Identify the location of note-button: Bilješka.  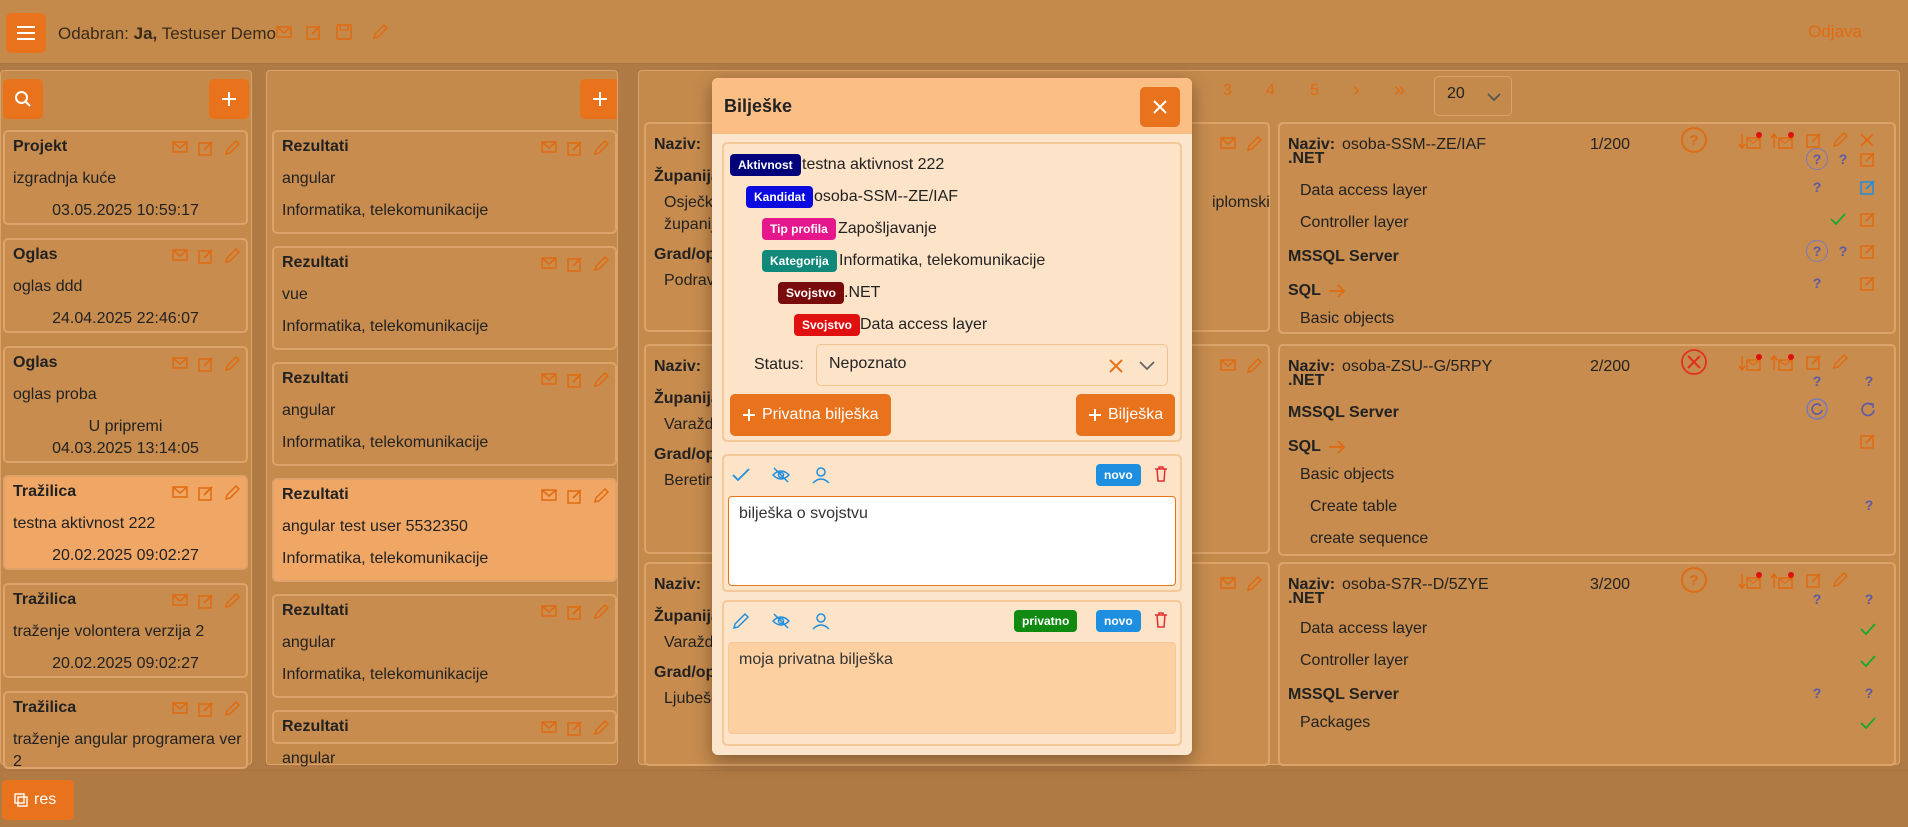
(1126, 415).